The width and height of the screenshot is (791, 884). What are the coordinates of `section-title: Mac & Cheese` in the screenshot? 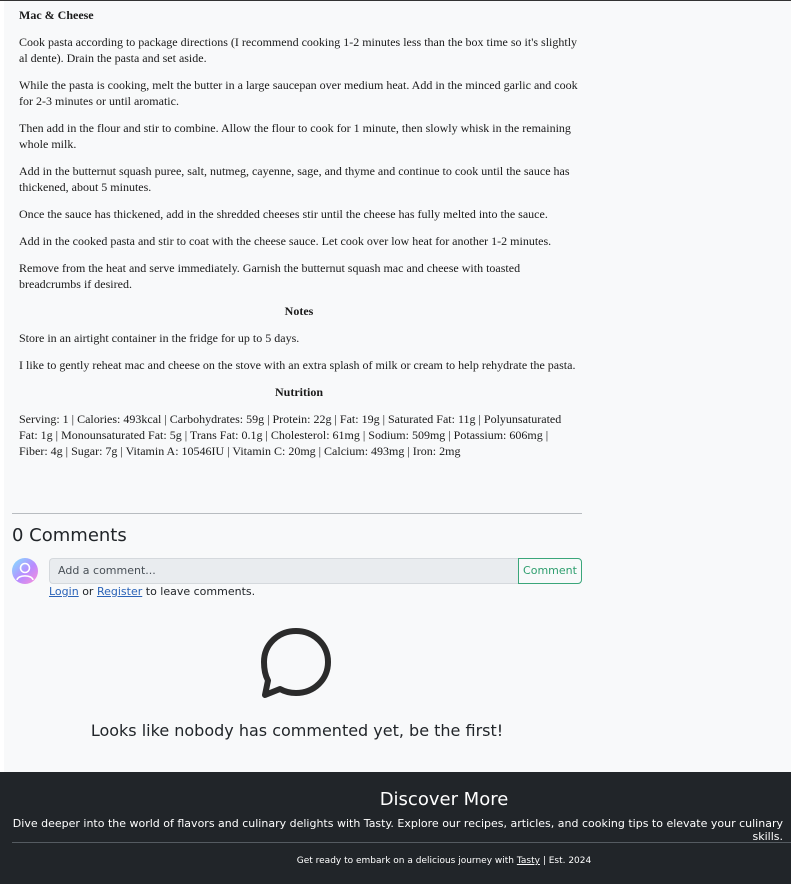 It's located at (56, 15).